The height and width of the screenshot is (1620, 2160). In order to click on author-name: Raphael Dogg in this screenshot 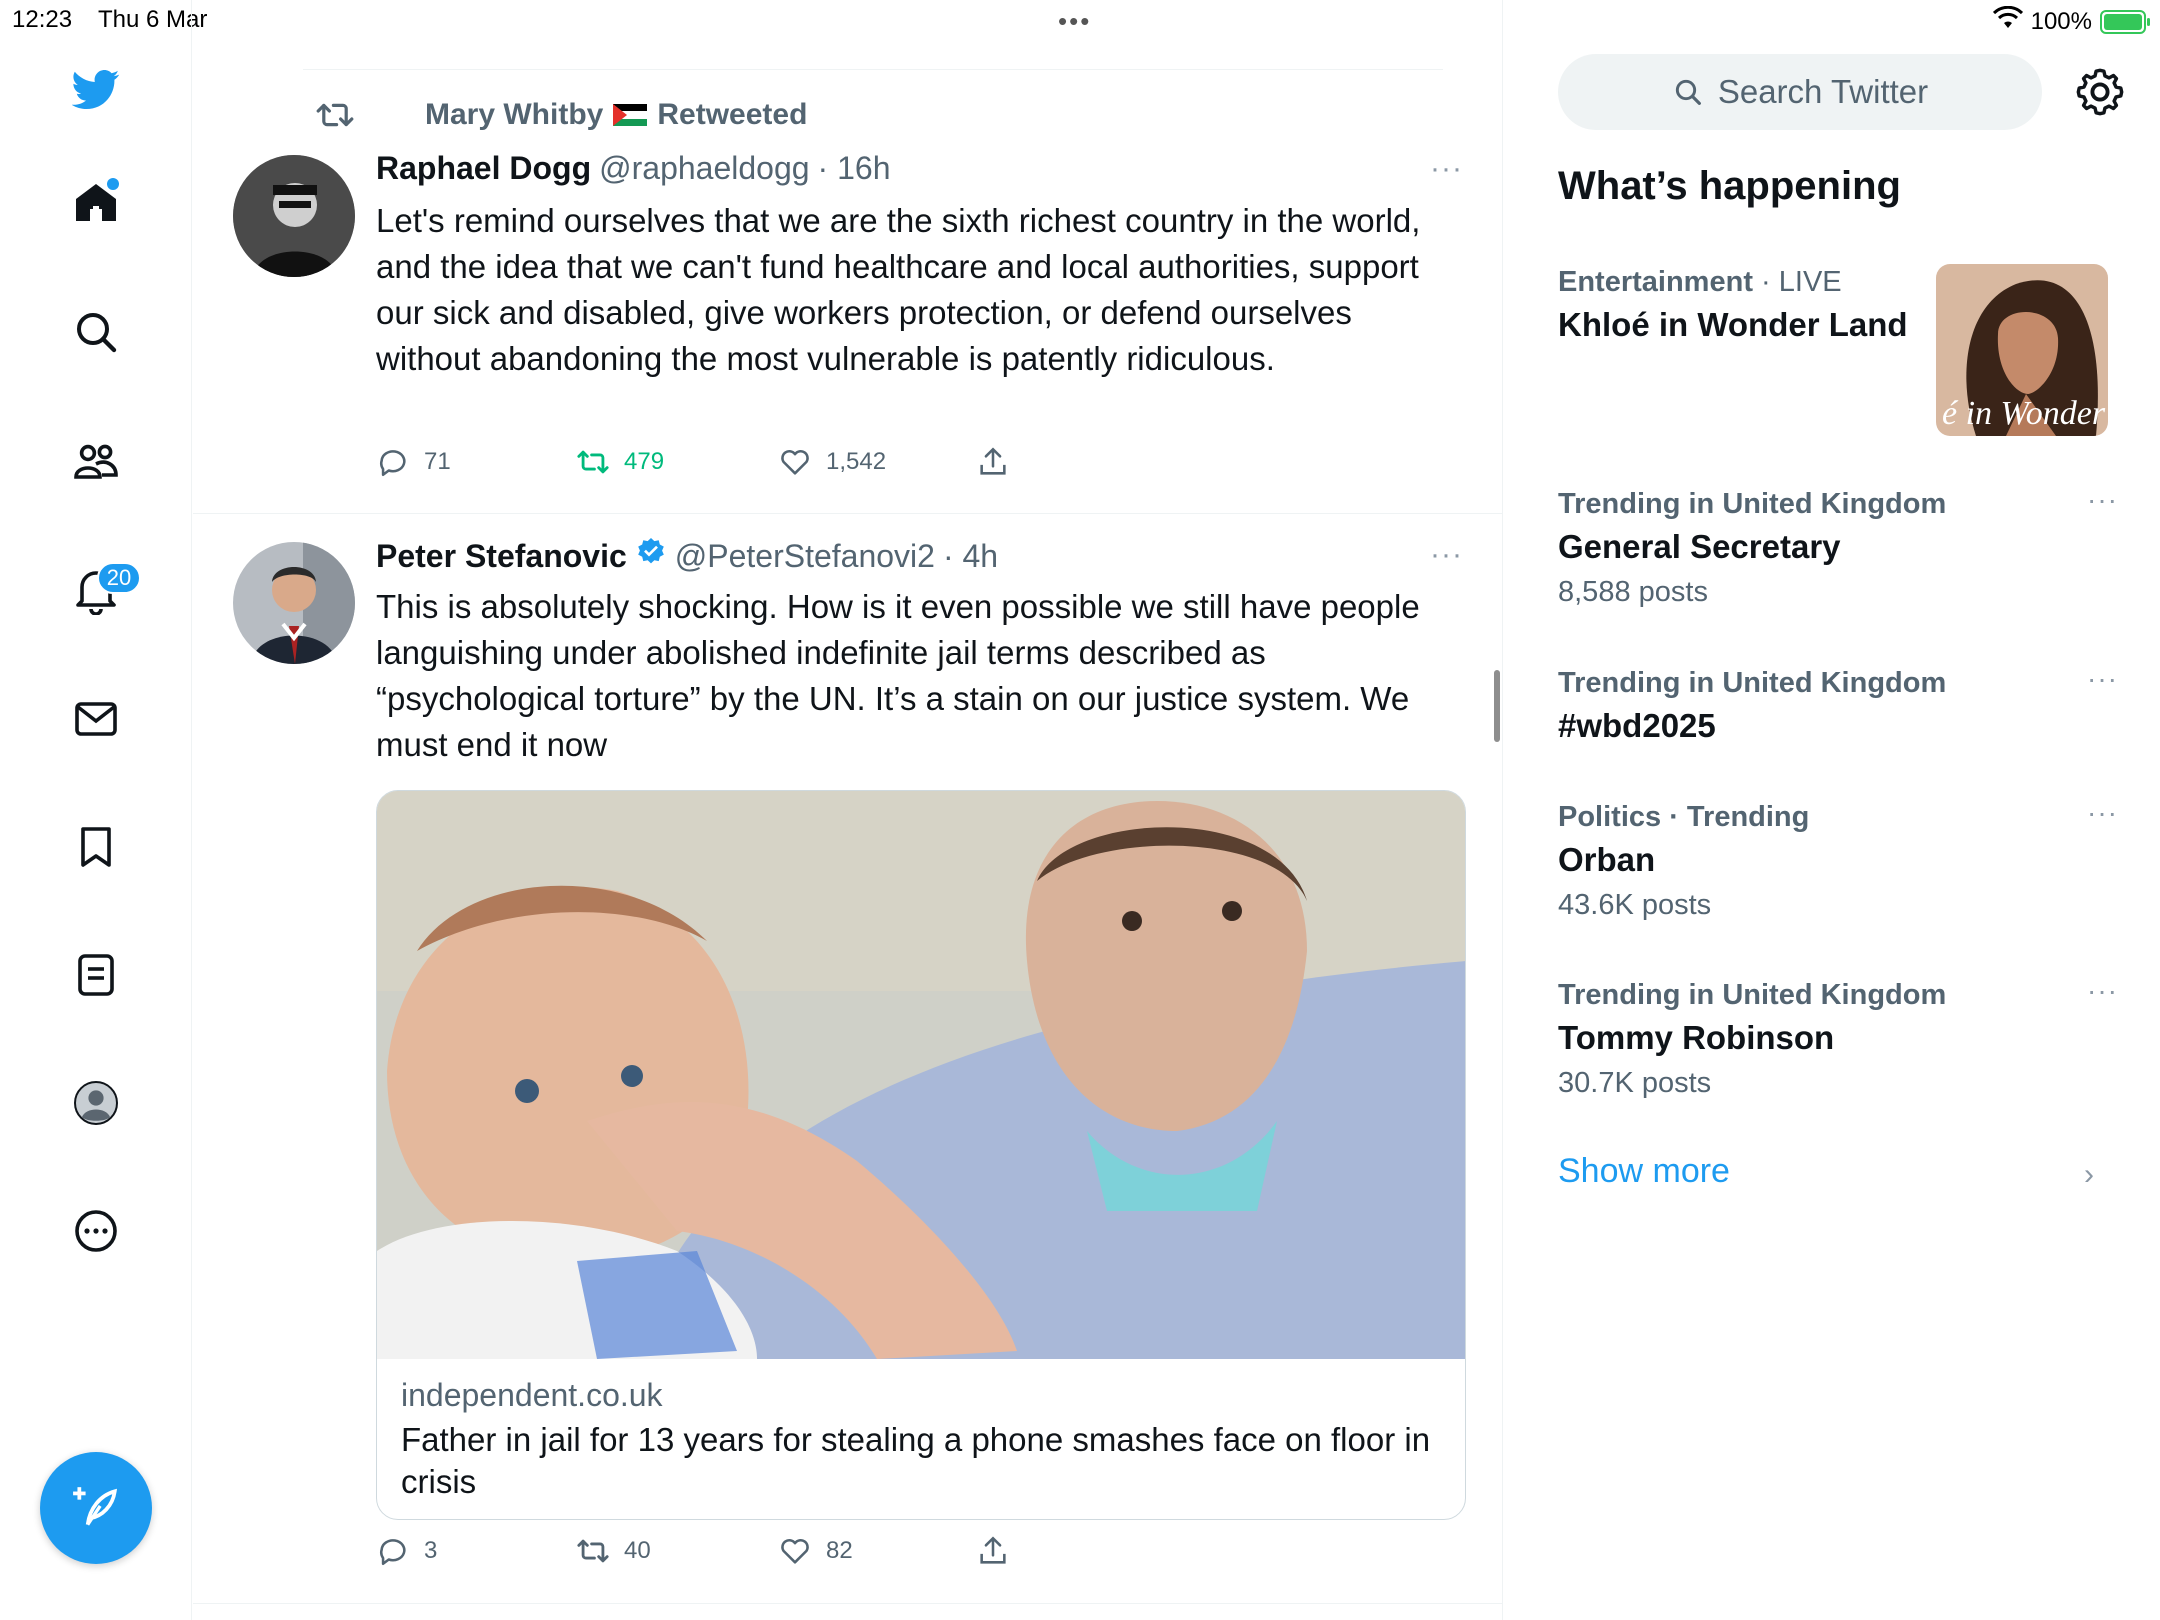, I will do `click(483, 168)`.